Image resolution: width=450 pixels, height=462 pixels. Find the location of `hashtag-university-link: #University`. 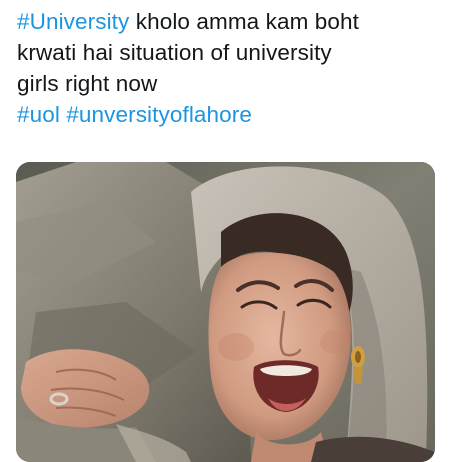

hashtag-university-link: #University is located at coordinates (73, 21).